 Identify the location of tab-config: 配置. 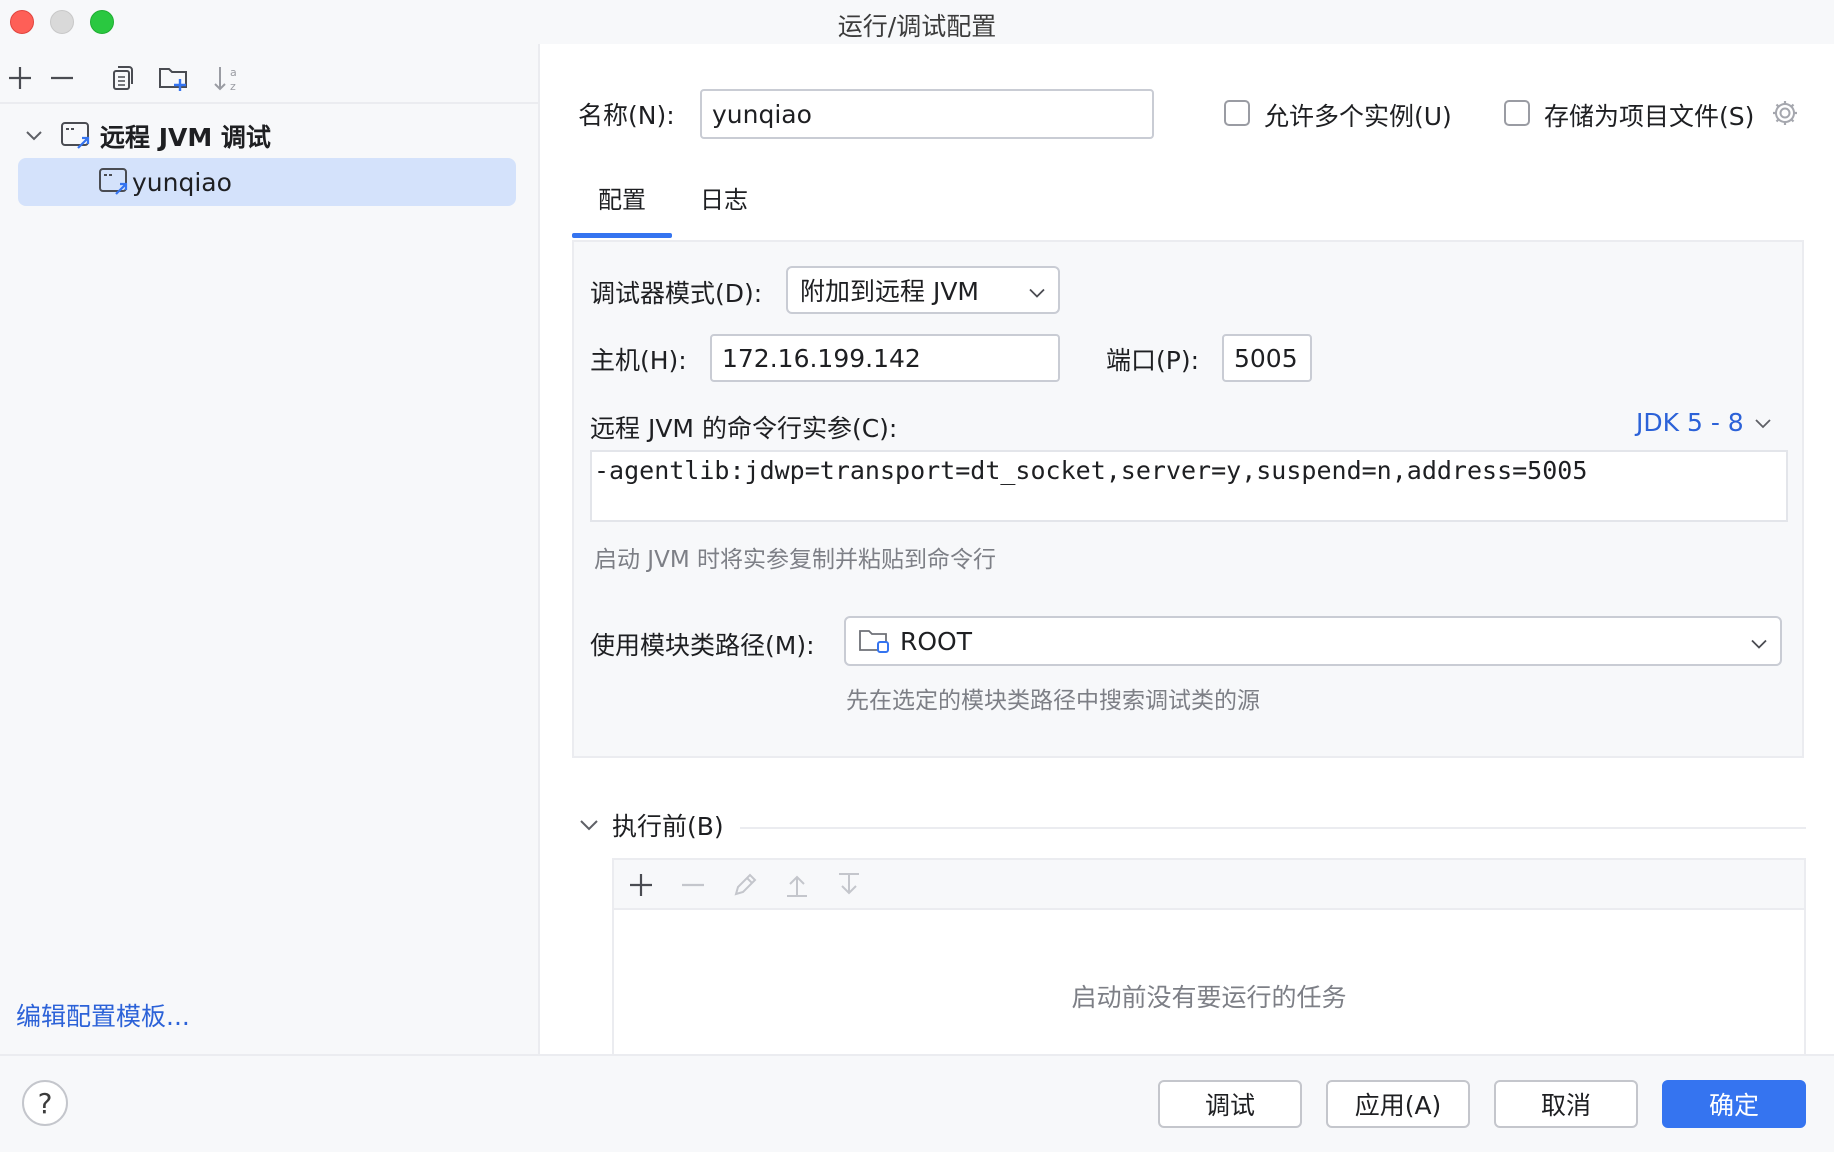
(622, 197).